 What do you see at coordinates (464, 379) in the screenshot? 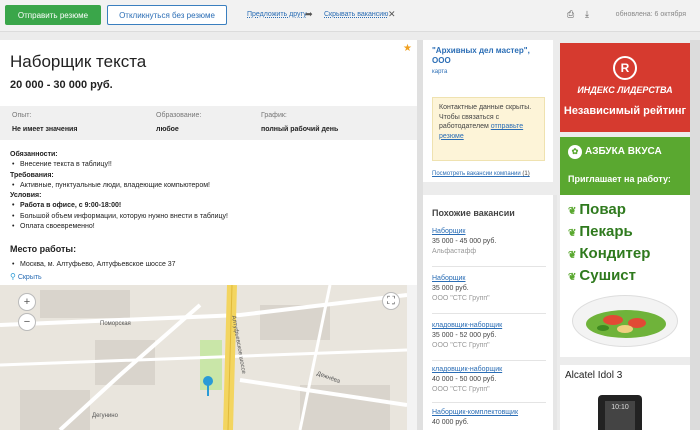
I see `similar-vacancy-salary: 40 000 - 50 000 руб.` at bounding box center [464, 379].